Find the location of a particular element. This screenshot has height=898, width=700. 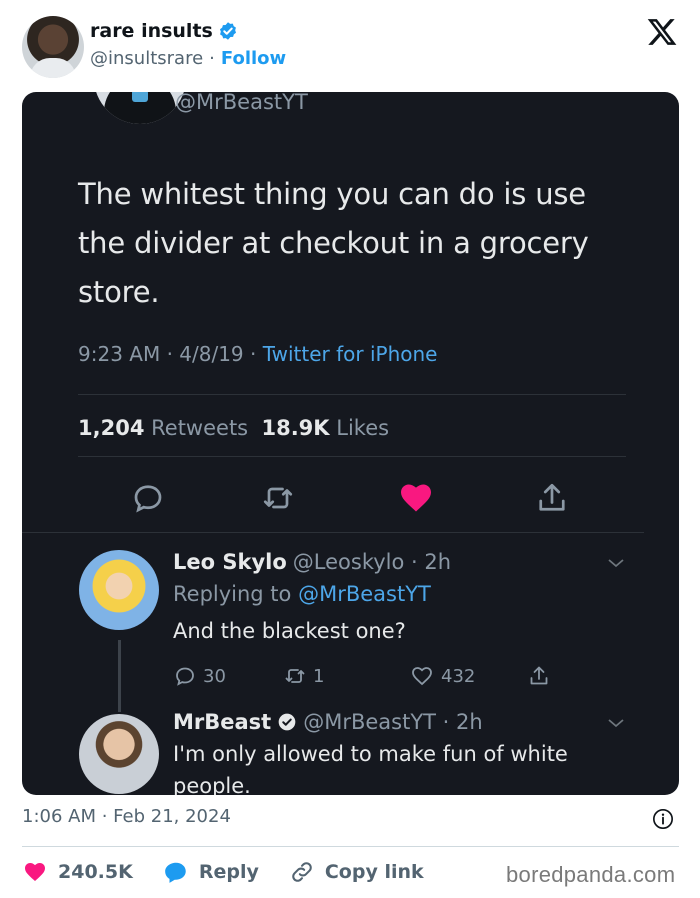

heart-liked-icon is located at coordinates (416, 498).